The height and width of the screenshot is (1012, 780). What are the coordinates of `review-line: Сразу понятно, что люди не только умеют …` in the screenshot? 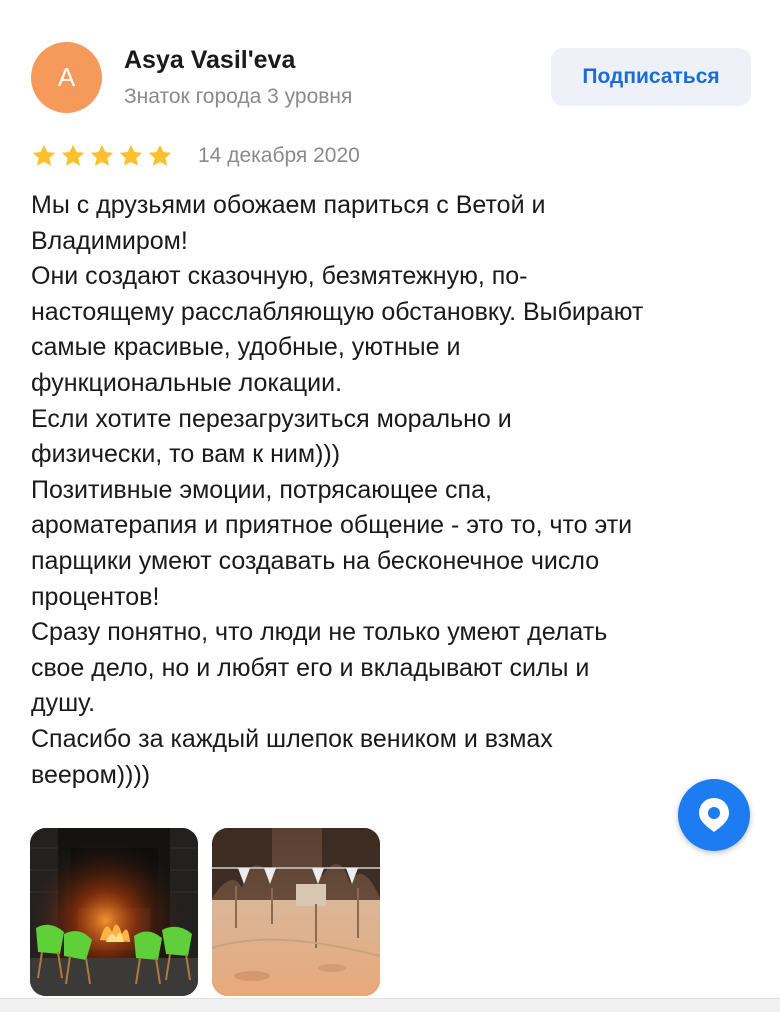 It's located at (319, 632).